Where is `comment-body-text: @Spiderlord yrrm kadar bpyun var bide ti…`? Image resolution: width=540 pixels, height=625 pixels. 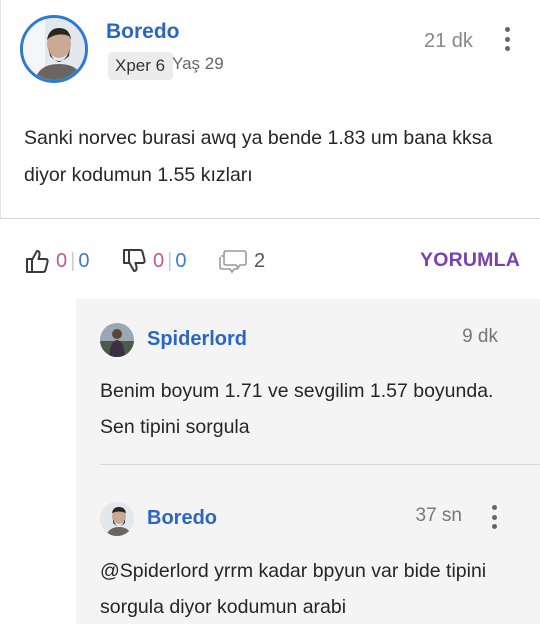
comment-body-text: @Spiderlord yrrm kadar bpyun var bide ti… is located at coordinates (293, 589).